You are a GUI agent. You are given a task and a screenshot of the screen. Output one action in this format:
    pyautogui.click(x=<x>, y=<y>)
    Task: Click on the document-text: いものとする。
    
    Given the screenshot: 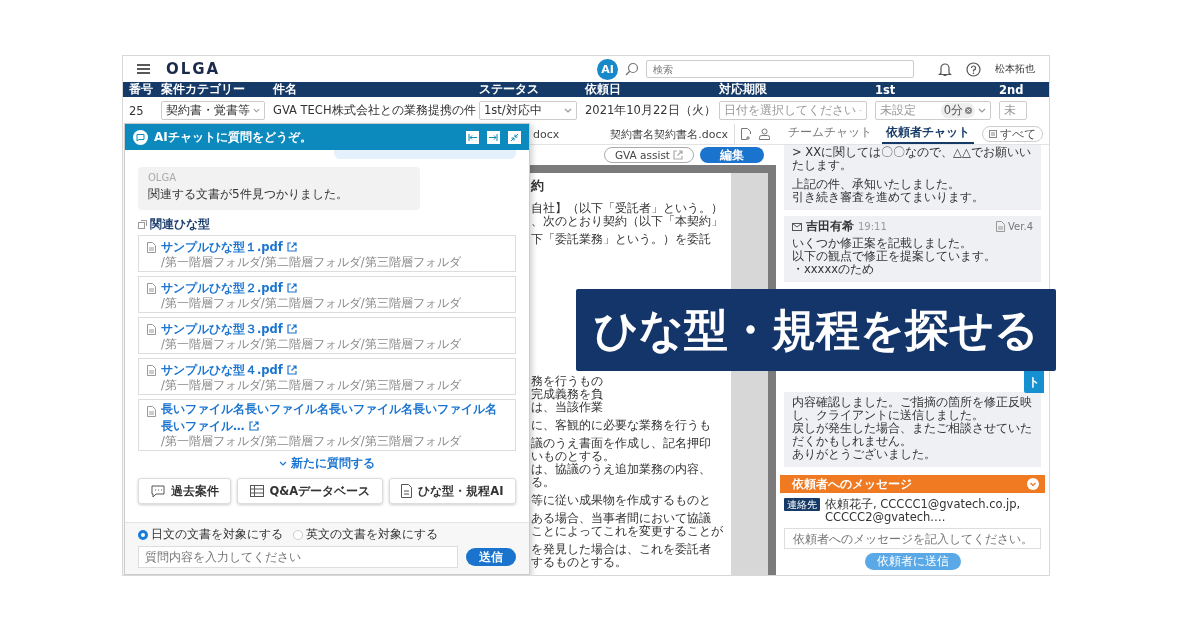 What is the action you would take?
    pyautogui.click(x=573, y=456)
    